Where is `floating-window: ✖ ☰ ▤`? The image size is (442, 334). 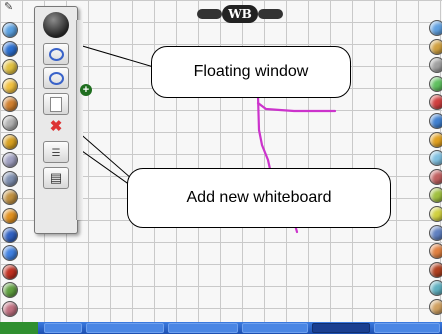
floating-window: ✖ ☰ ▤ is located at coordinates (56, 120).